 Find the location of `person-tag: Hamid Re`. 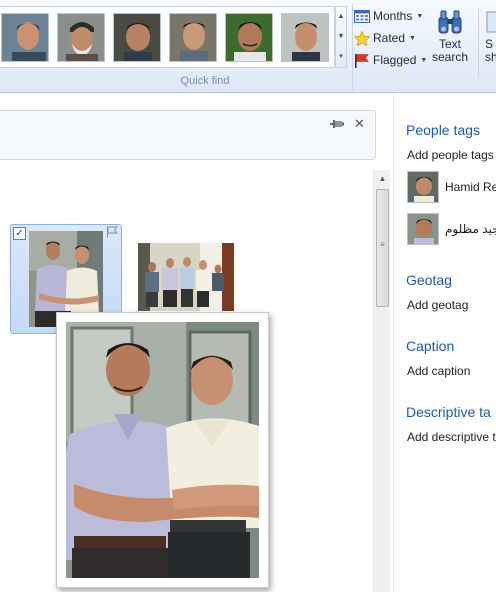

person-tag: Hamid Re is located at coordinates (451, 187).